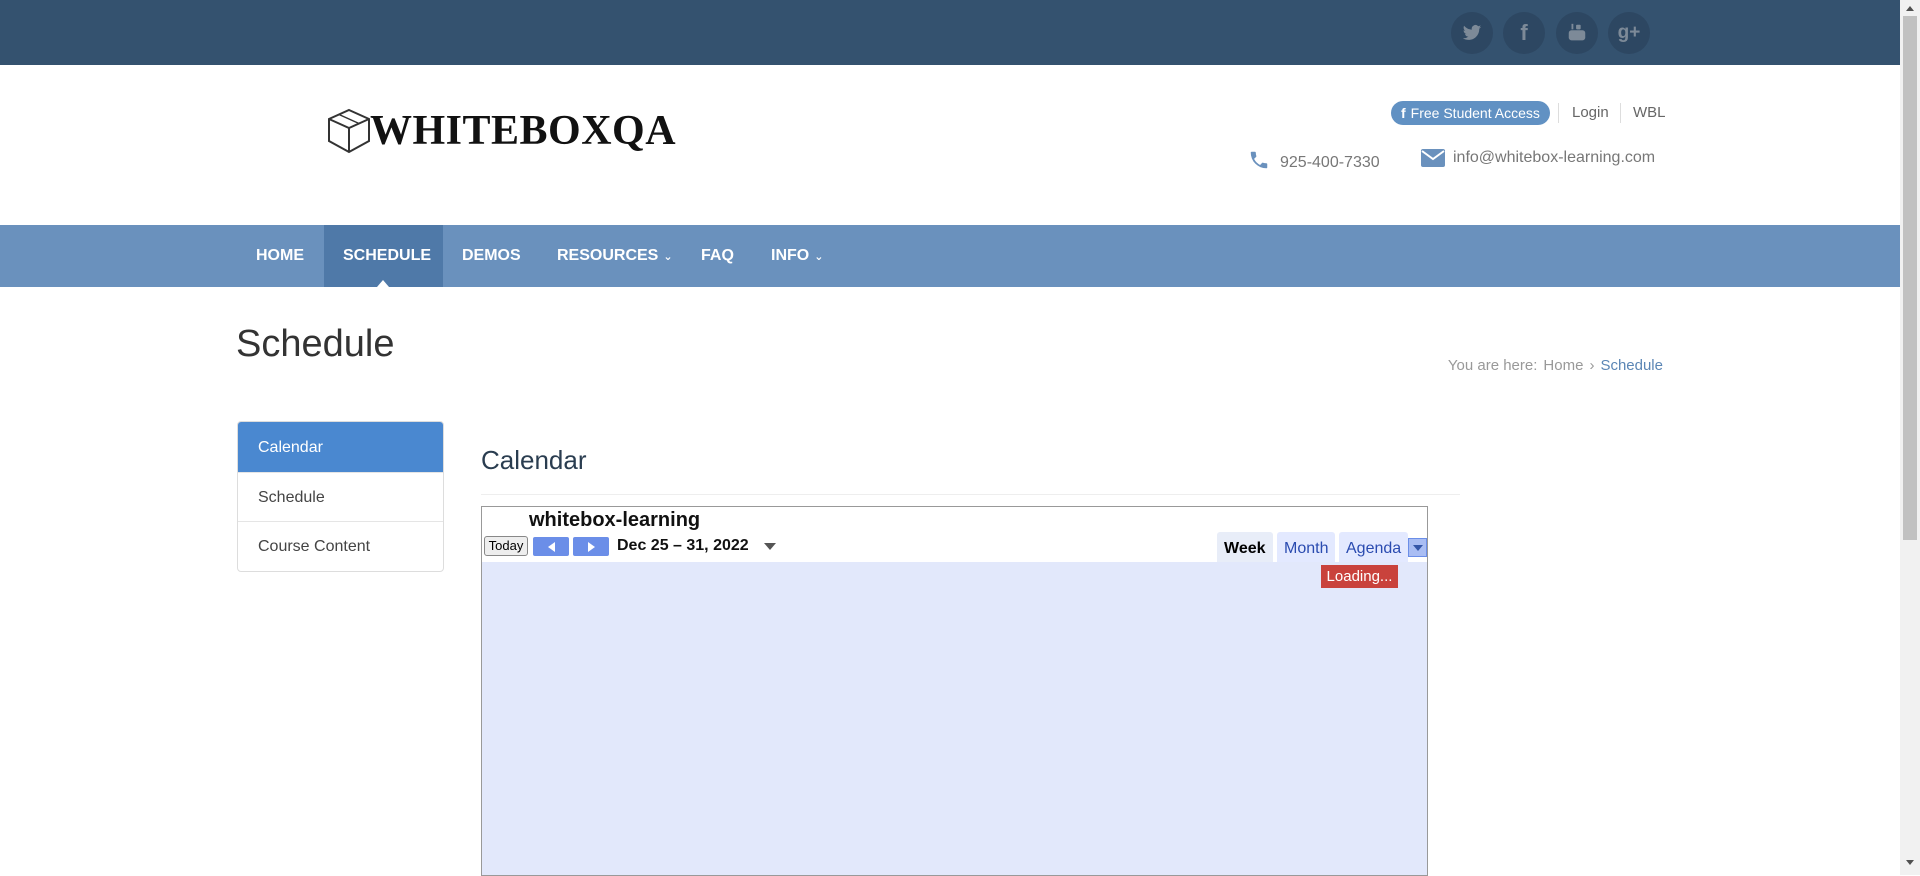  I want to click on nav-info: INFO ⌄, so click(797, 256).